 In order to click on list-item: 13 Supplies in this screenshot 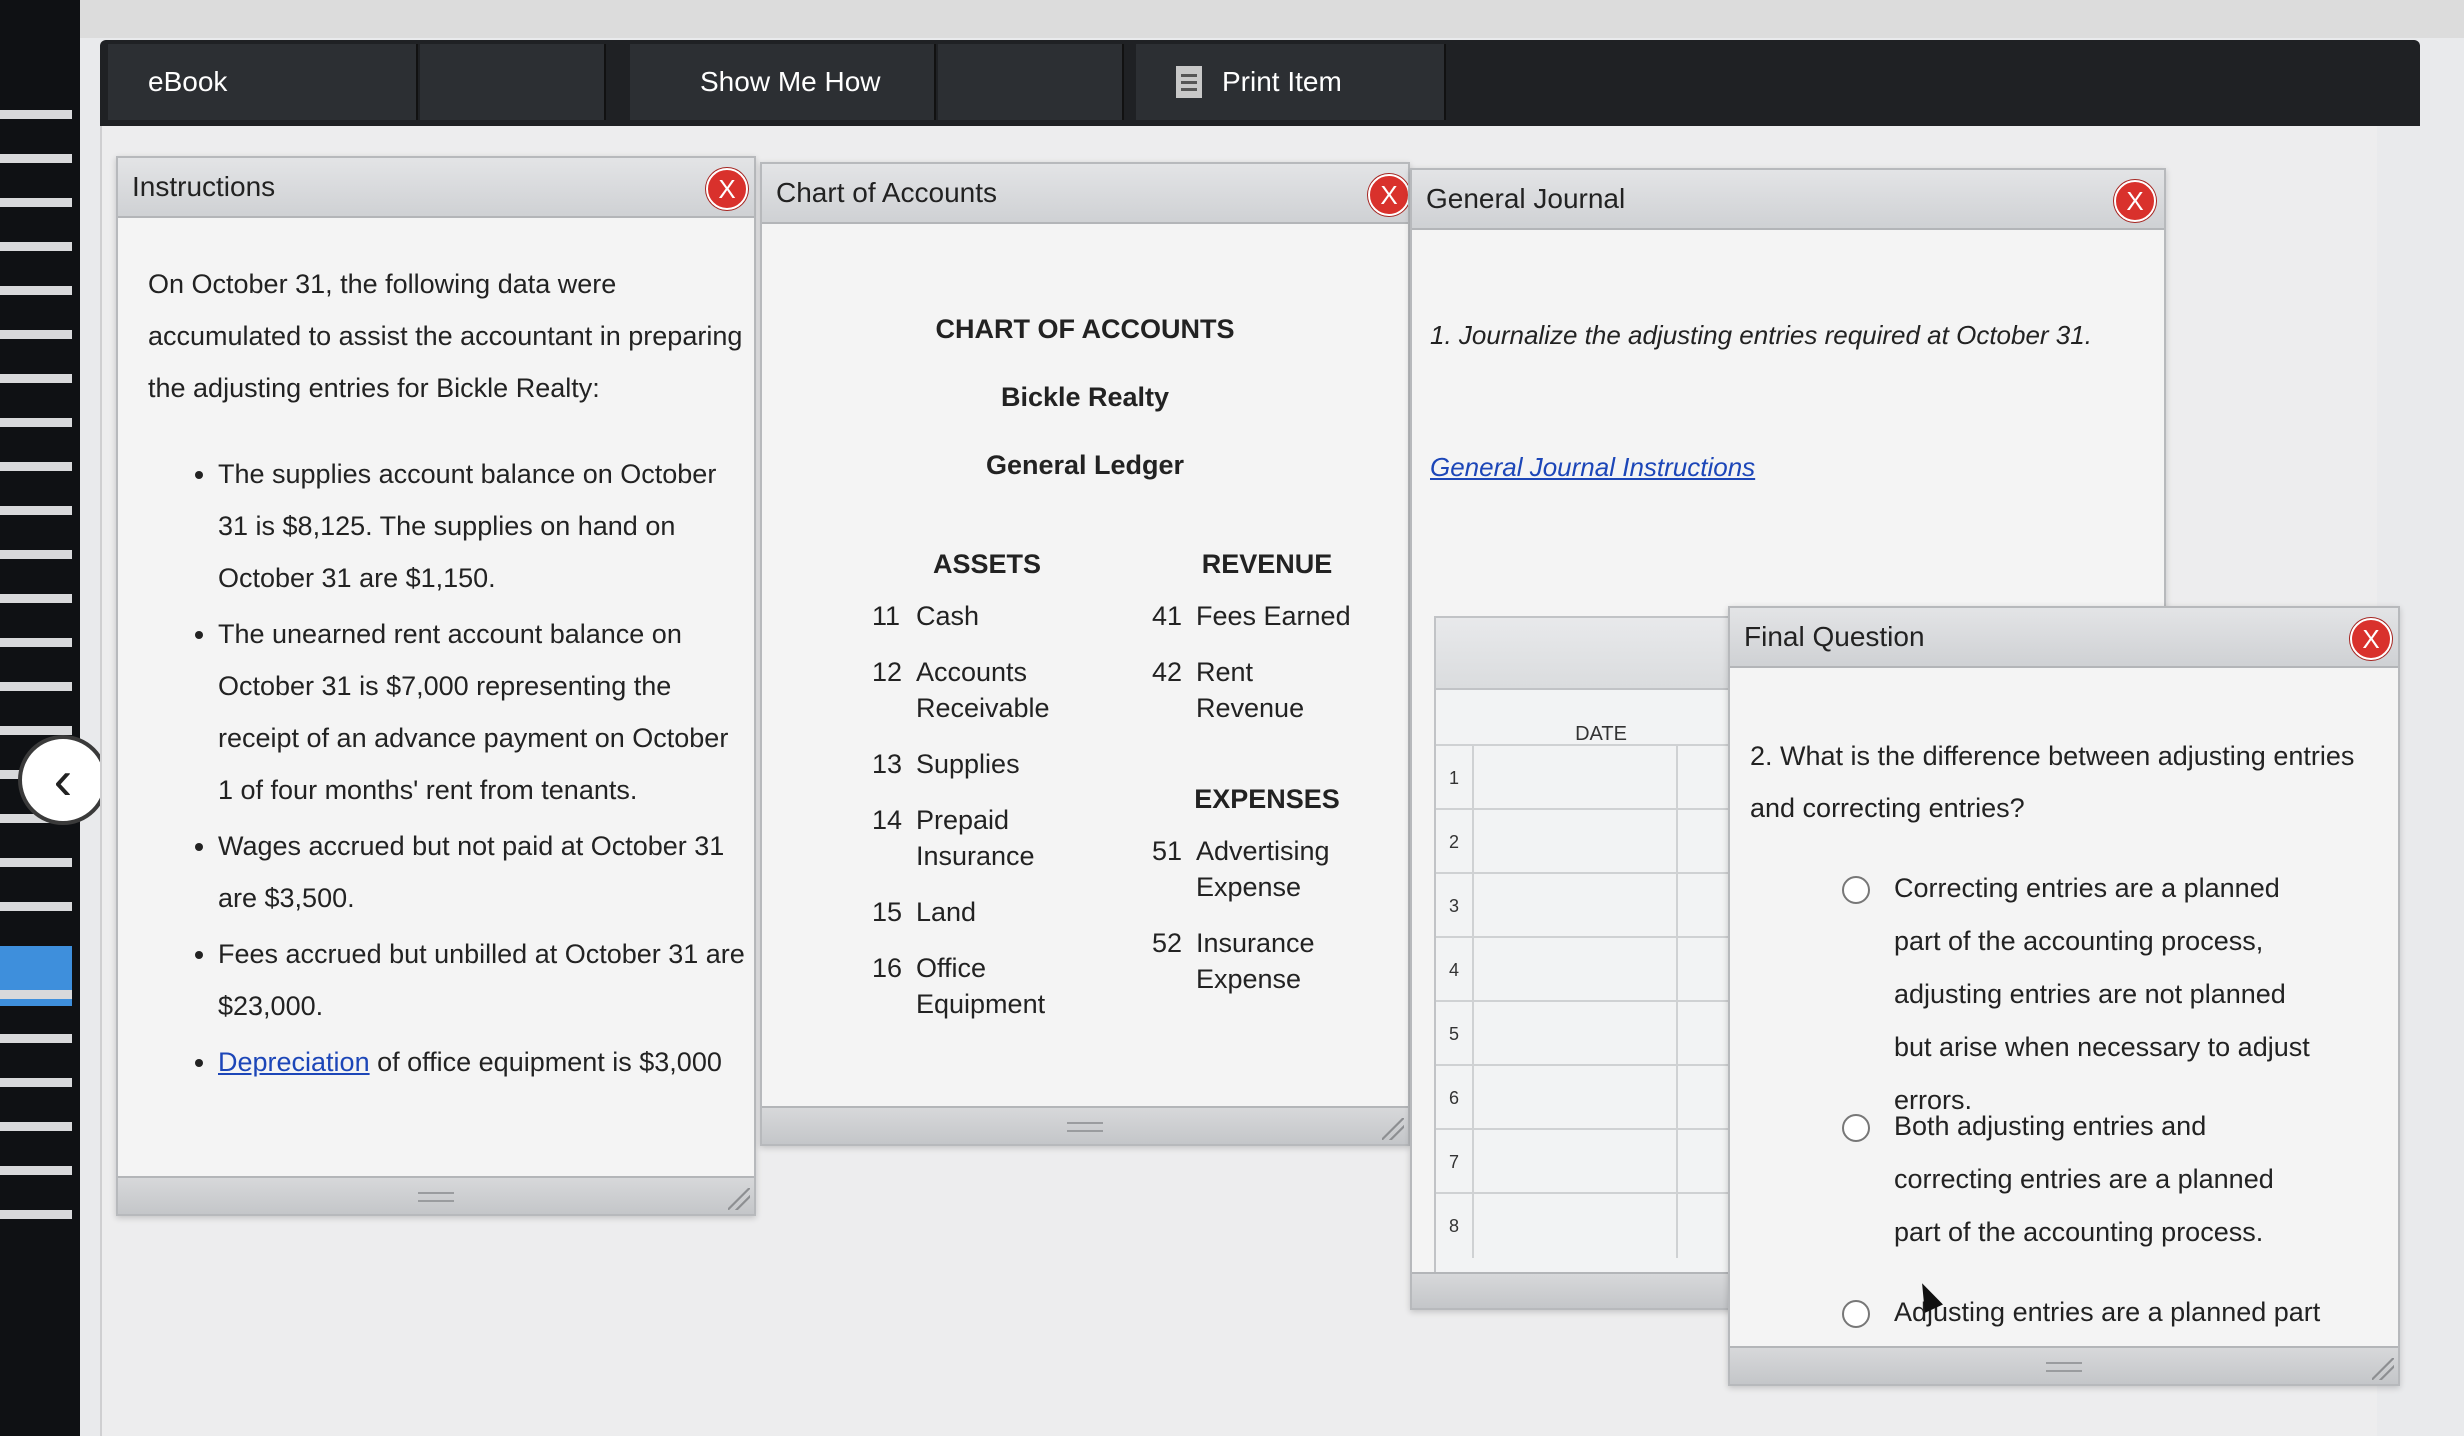, I will do `click(987, 764)`.